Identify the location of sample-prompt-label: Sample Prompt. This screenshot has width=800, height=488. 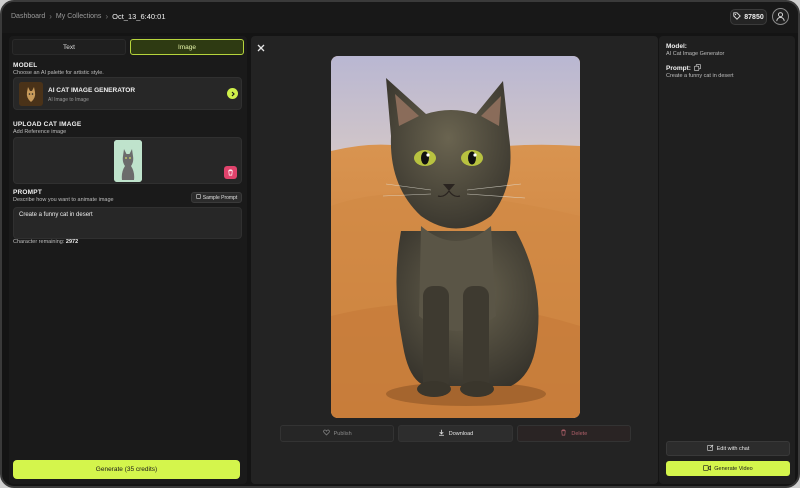
(220, 197).